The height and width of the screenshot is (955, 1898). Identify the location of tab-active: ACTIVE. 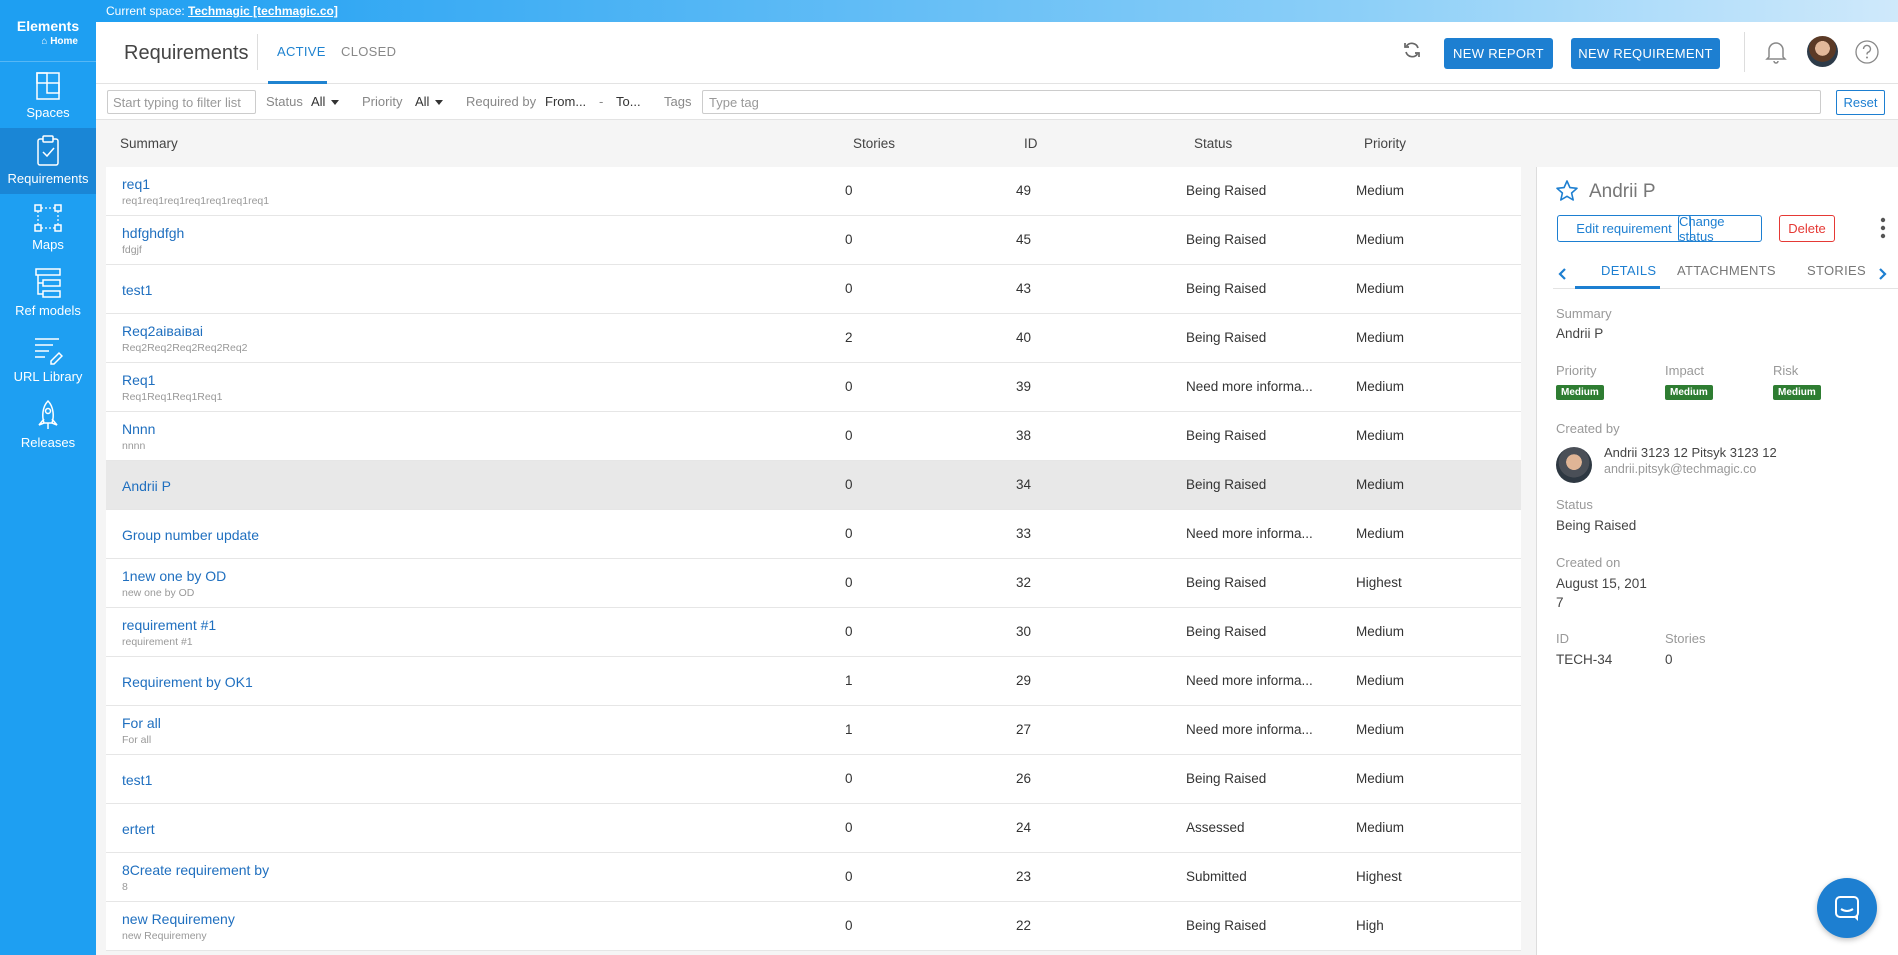
(301, 51).